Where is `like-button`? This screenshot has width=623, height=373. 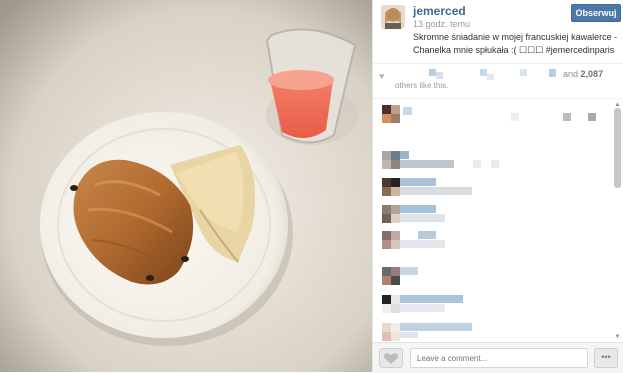
like-button is located at coordinates (391, 358).